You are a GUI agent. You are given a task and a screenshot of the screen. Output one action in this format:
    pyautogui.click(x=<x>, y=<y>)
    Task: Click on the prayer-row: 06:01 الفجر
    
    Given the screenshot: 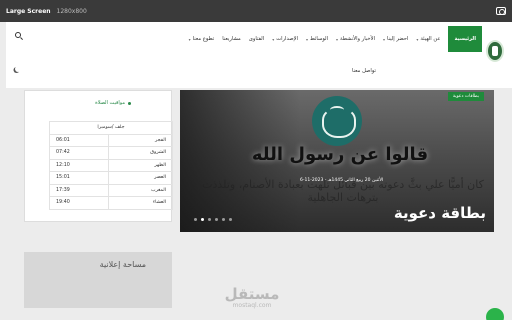 What is the action you would take?
    pyautogui.click(x=110, y=140)
    